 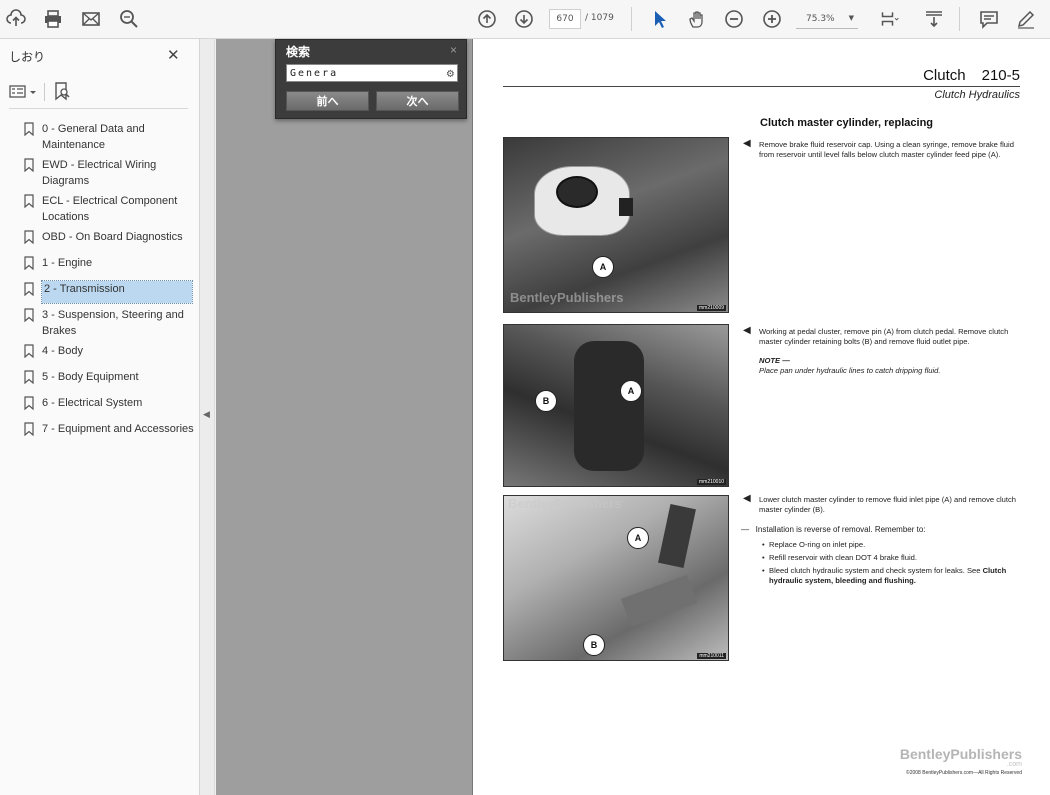 I want to click on bookmark-search-icon, so click(x=62, y=91).